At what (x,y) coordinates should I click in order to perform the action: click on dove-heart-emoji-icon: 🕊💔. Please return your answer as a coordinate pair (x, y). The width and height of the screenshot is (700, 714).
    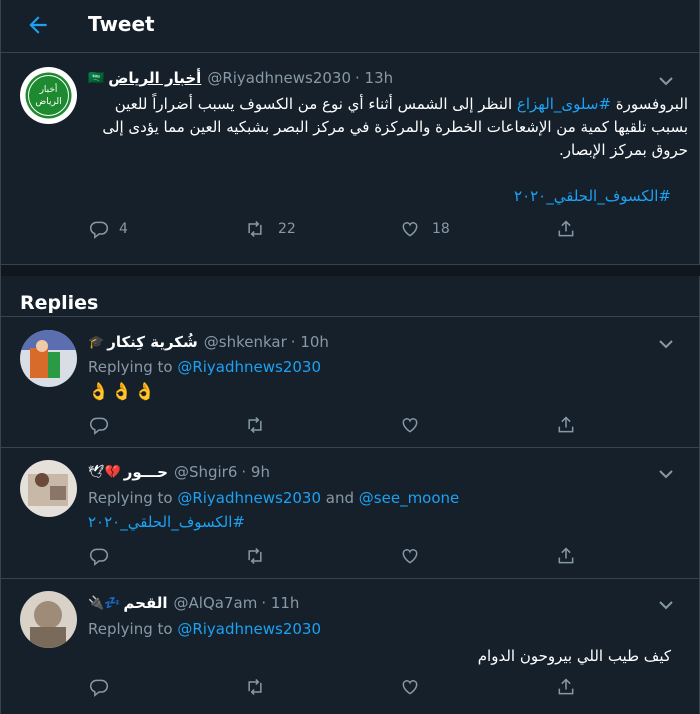
    Looking at the image, I should click on (104, 472).